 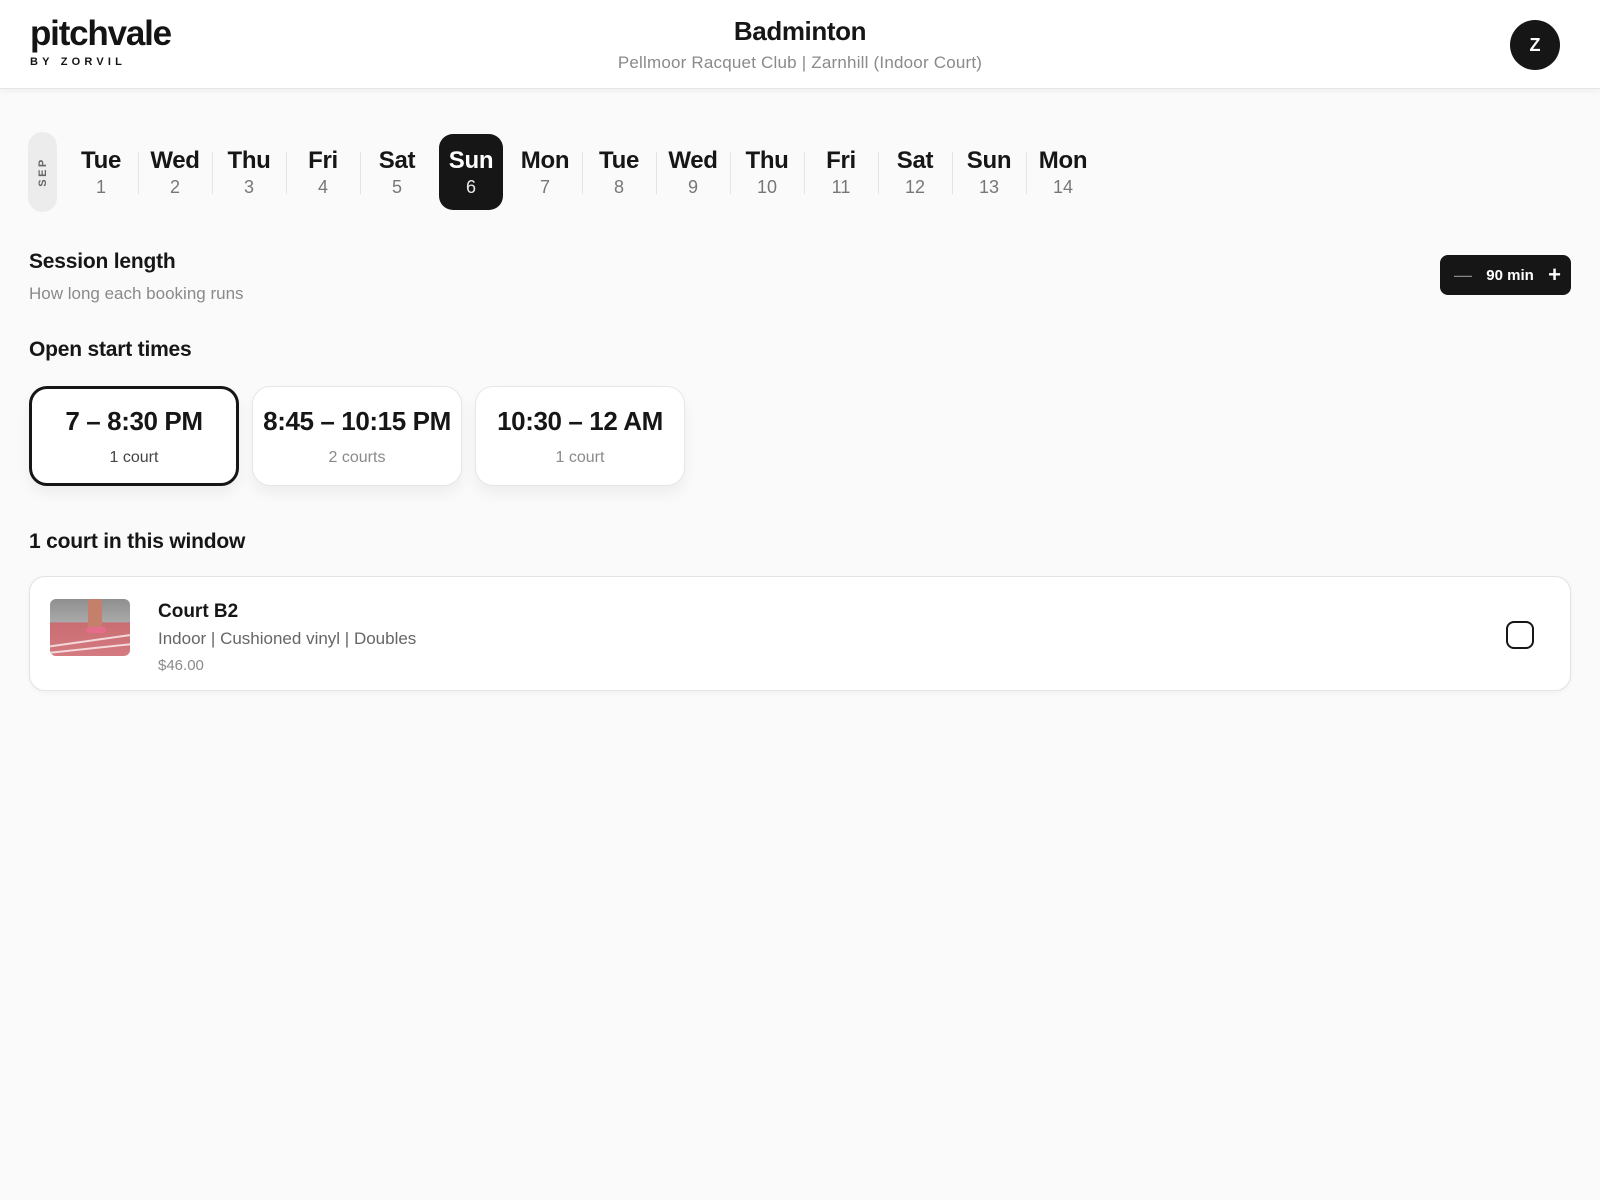 I want to click on day-3: Thu 3, so click(x=252, y=172).